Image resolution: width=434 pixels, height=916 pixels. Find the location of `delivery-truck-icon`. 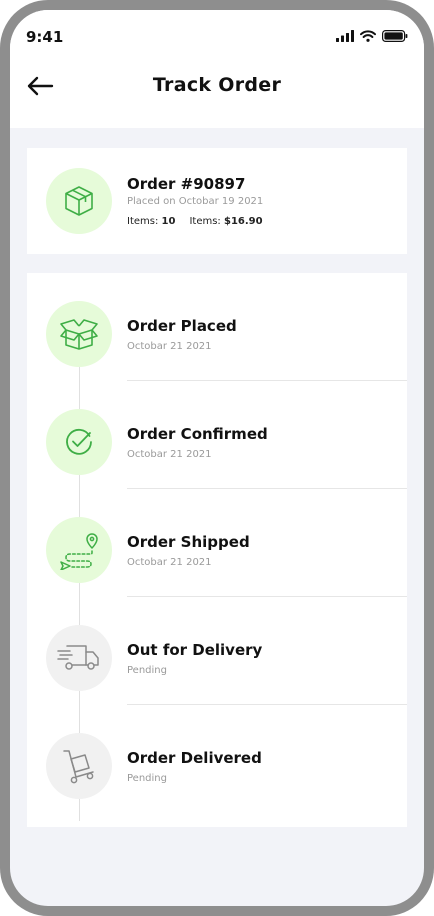

delivery-truck-icon is located at coordinates (78, 657).